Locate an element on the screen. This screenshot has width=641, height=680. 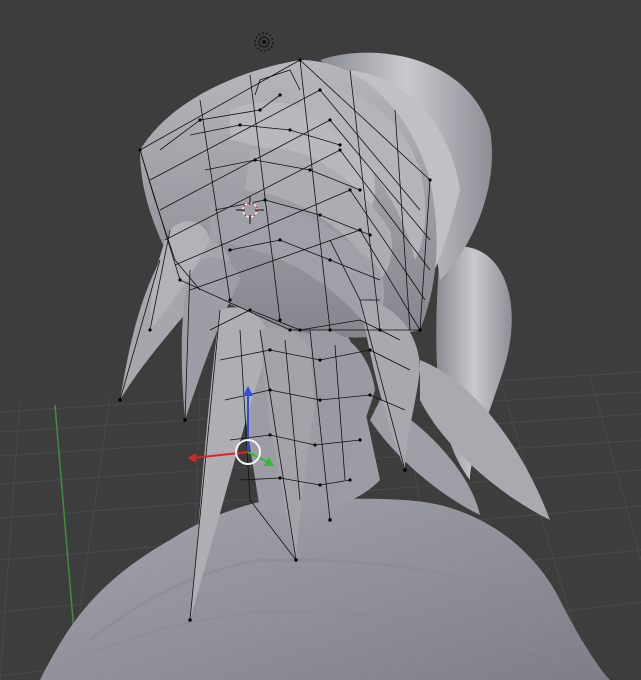
camera-target-icon is located at coordinates (264, 42).